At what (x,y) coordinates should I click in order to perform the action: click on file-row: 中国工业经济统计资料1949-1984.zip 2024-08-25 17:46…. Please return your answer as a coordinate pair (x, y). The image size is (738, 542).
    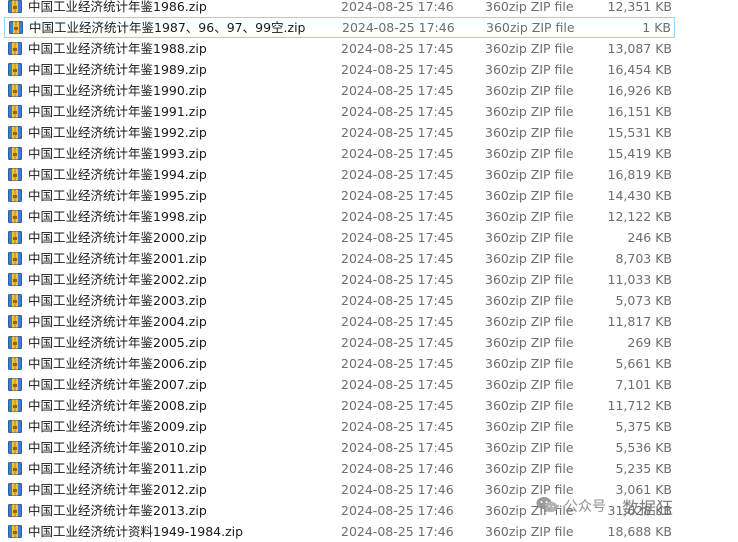
    Looking at the image, I should click on (369, 531).